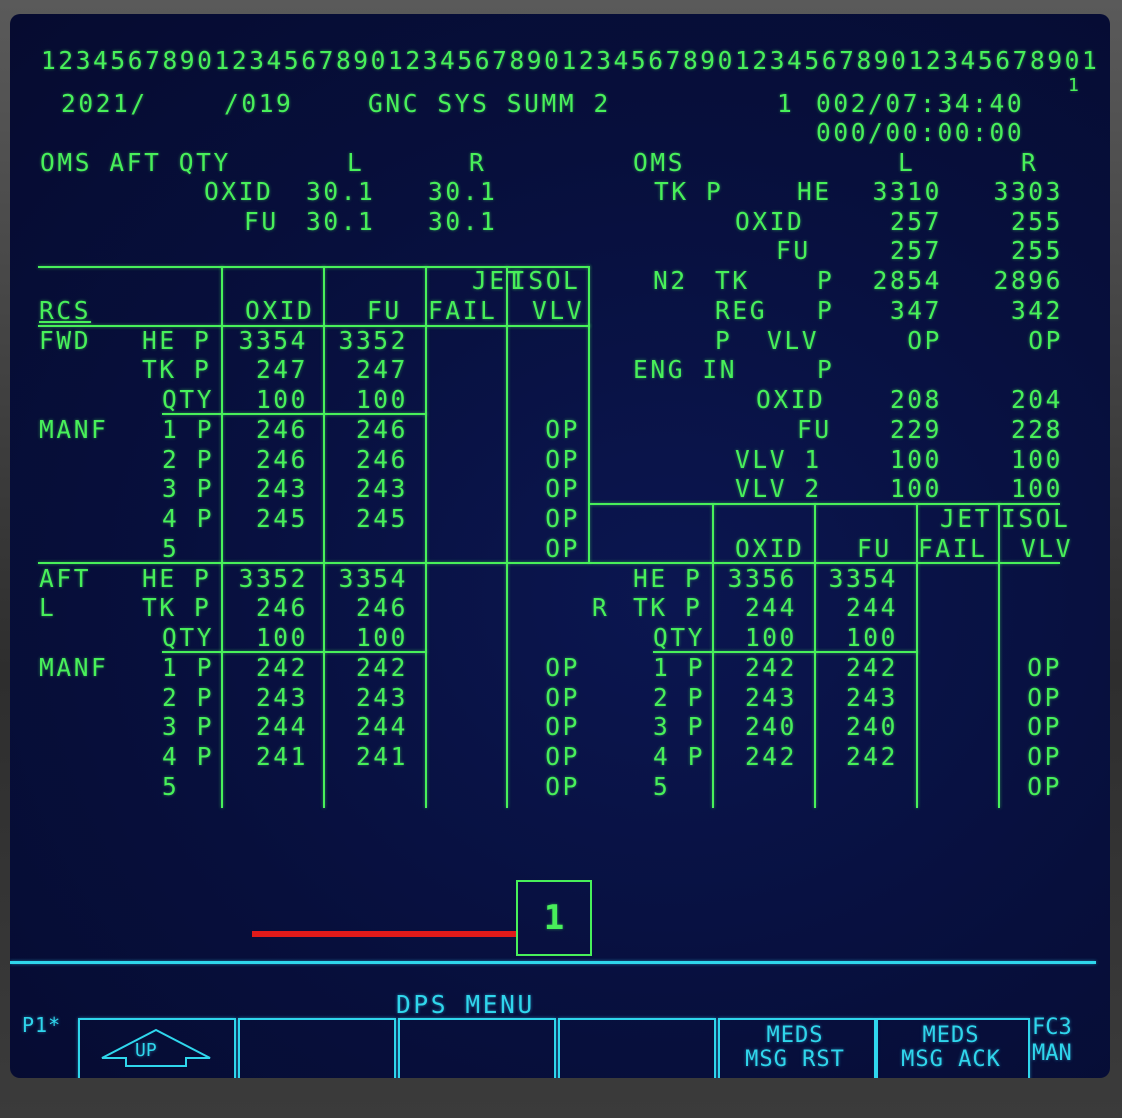  What do you see at coordinates (280, 310) in the screenshot?
I see `rcs-oxid-header: OXID` at bounding box center [280, 310].